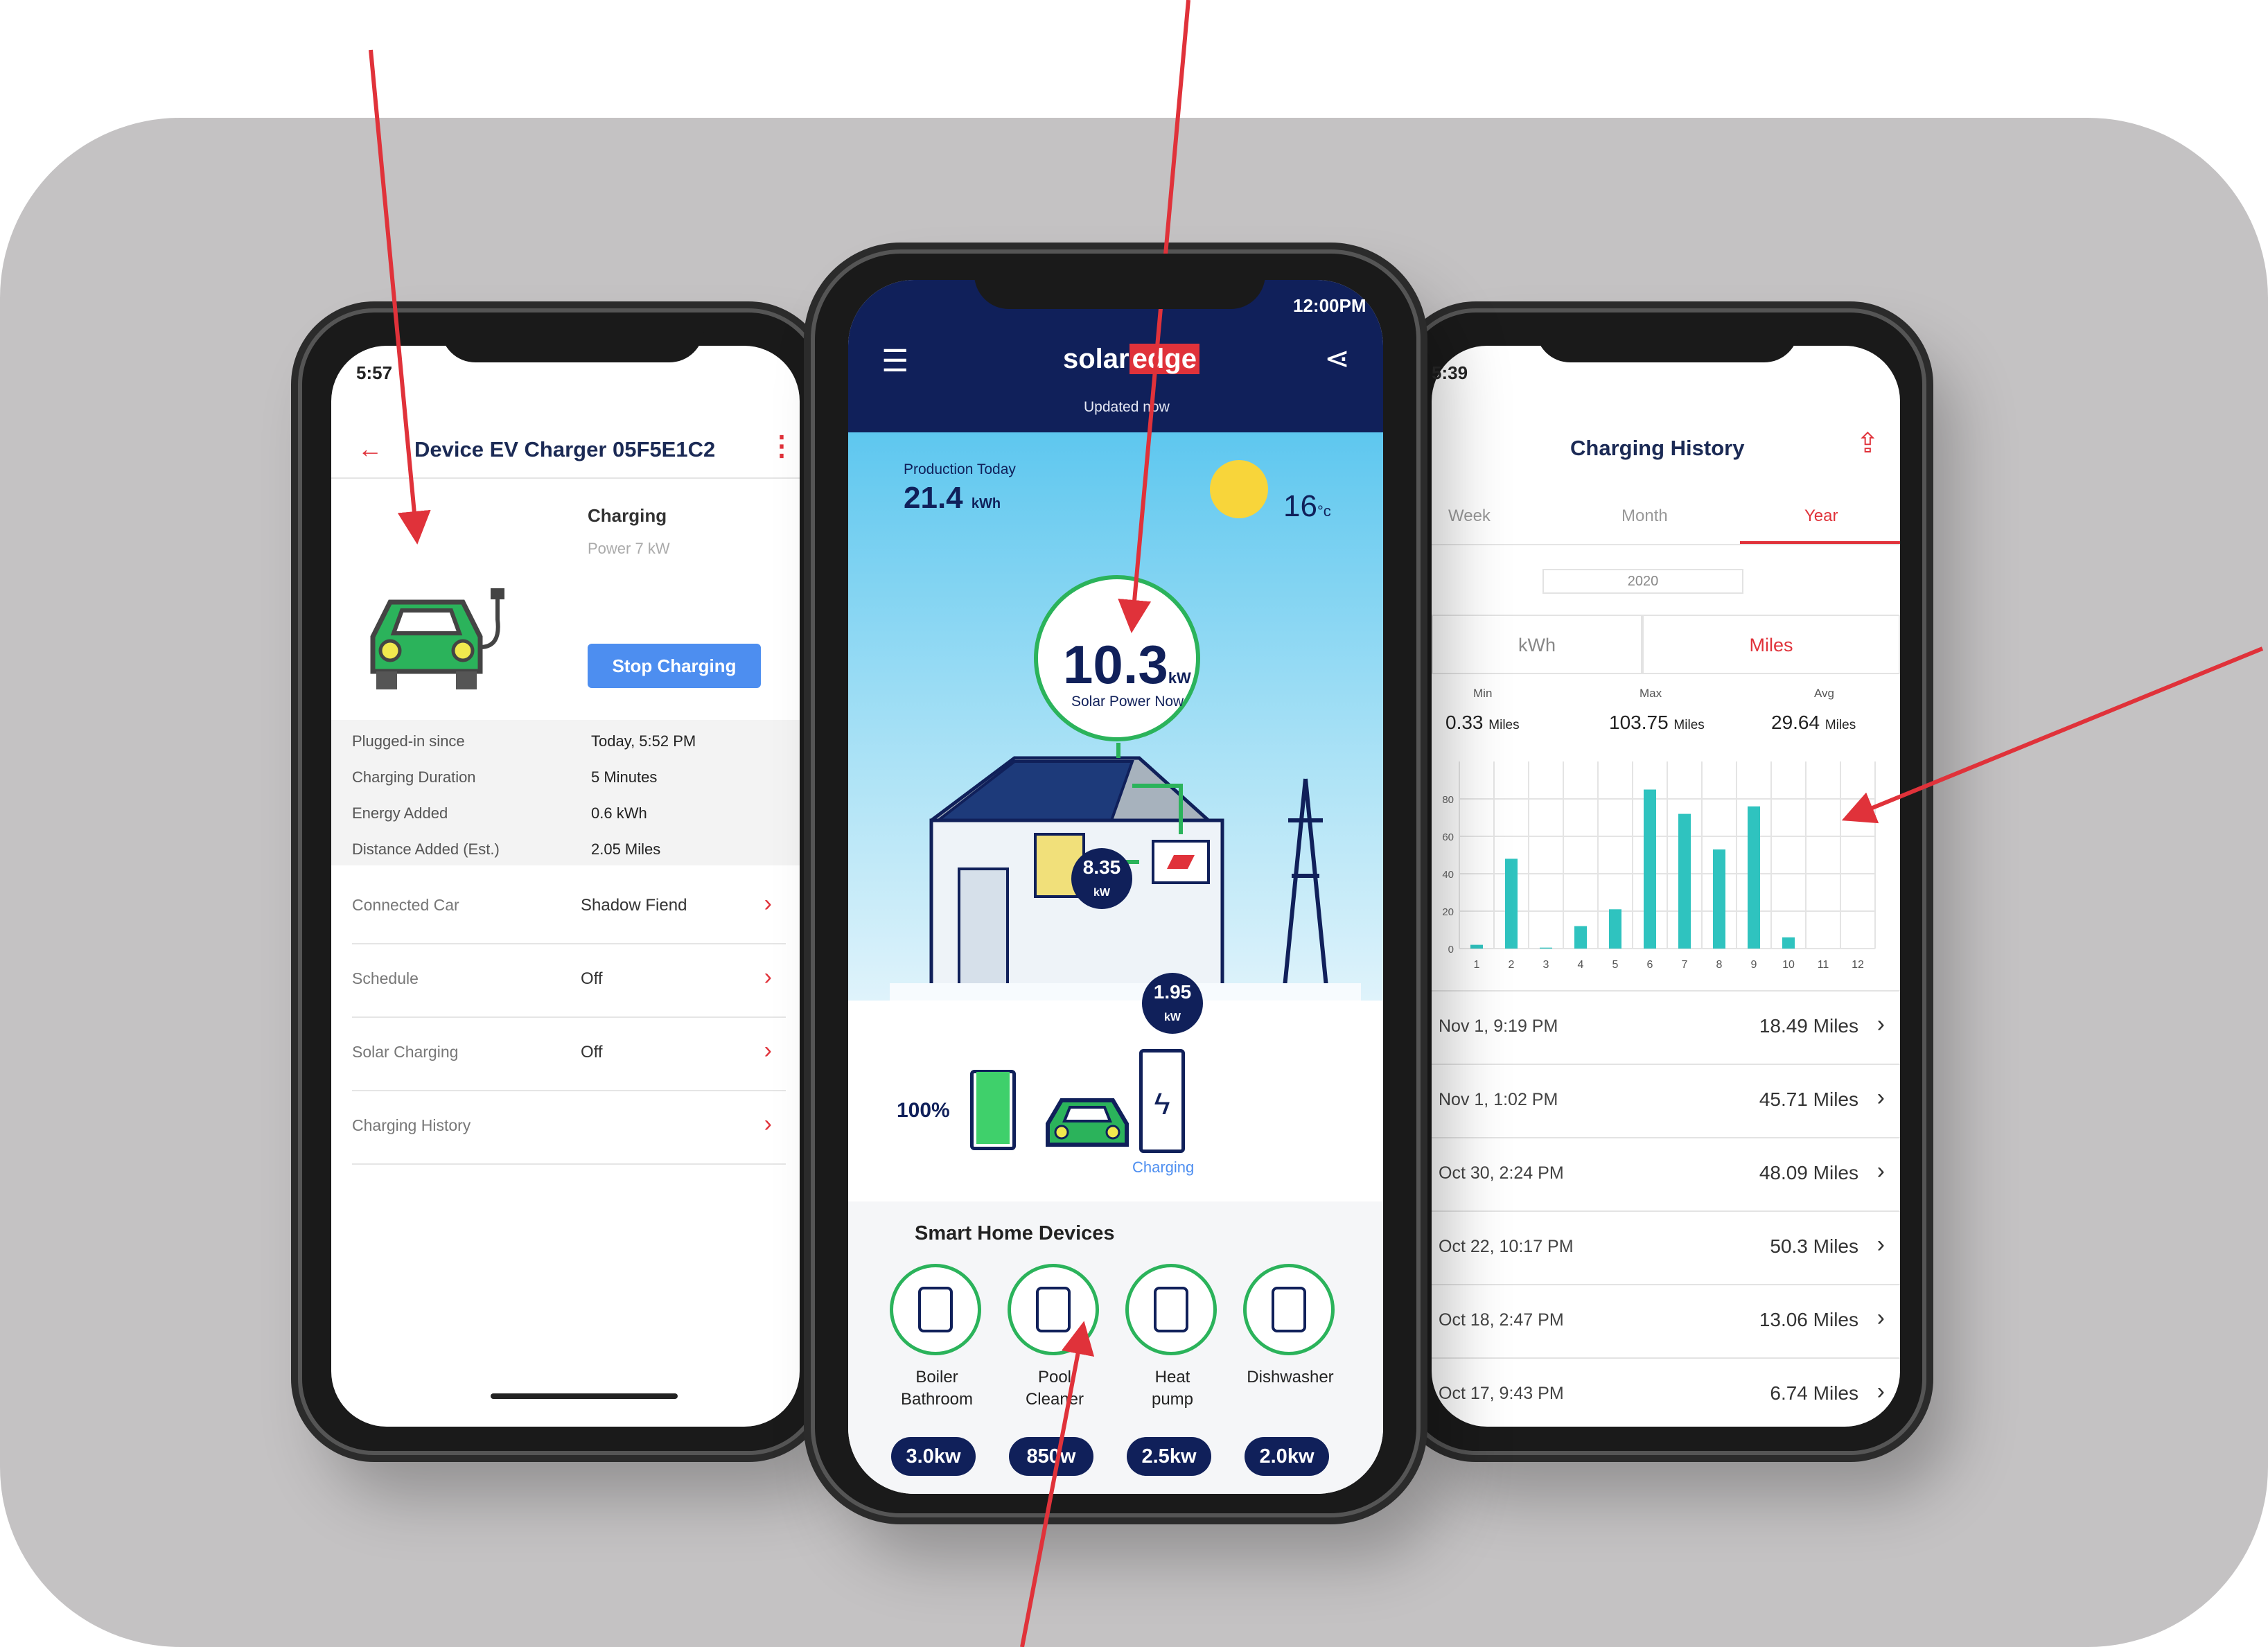  I want to click on menu-row-connected-car: Connected Car Shadow Fiend ›, so click(569, 908).